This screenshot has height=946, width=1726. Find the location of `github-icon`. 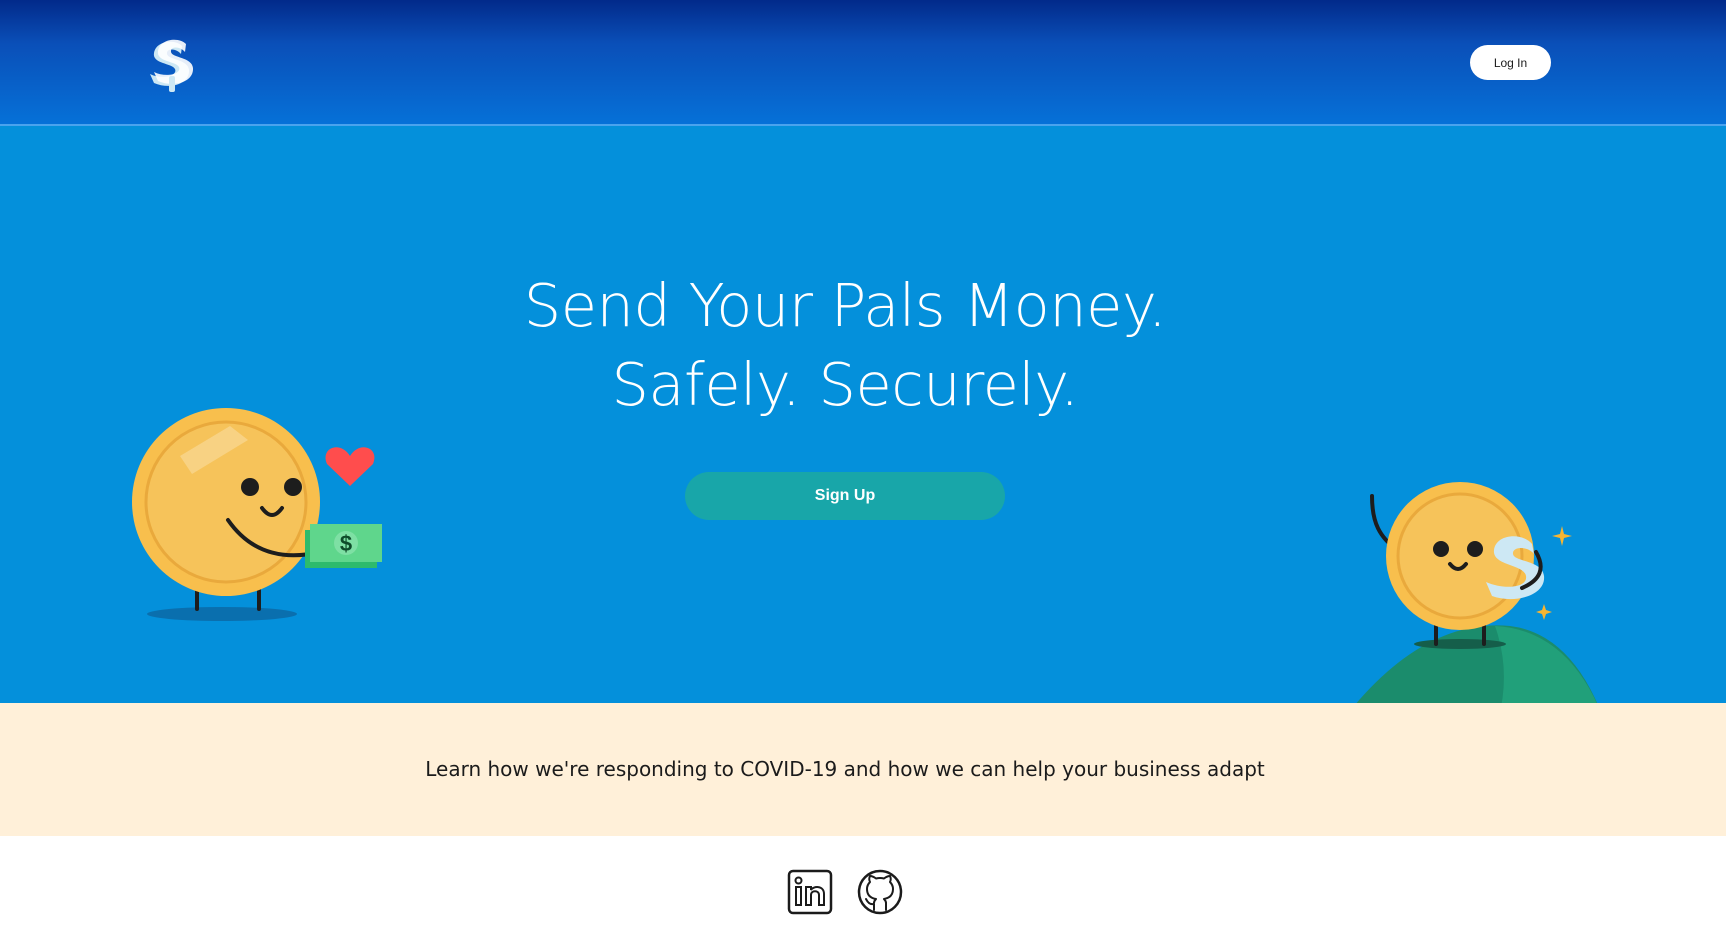

github-icon is located at coordinates (880, 892).